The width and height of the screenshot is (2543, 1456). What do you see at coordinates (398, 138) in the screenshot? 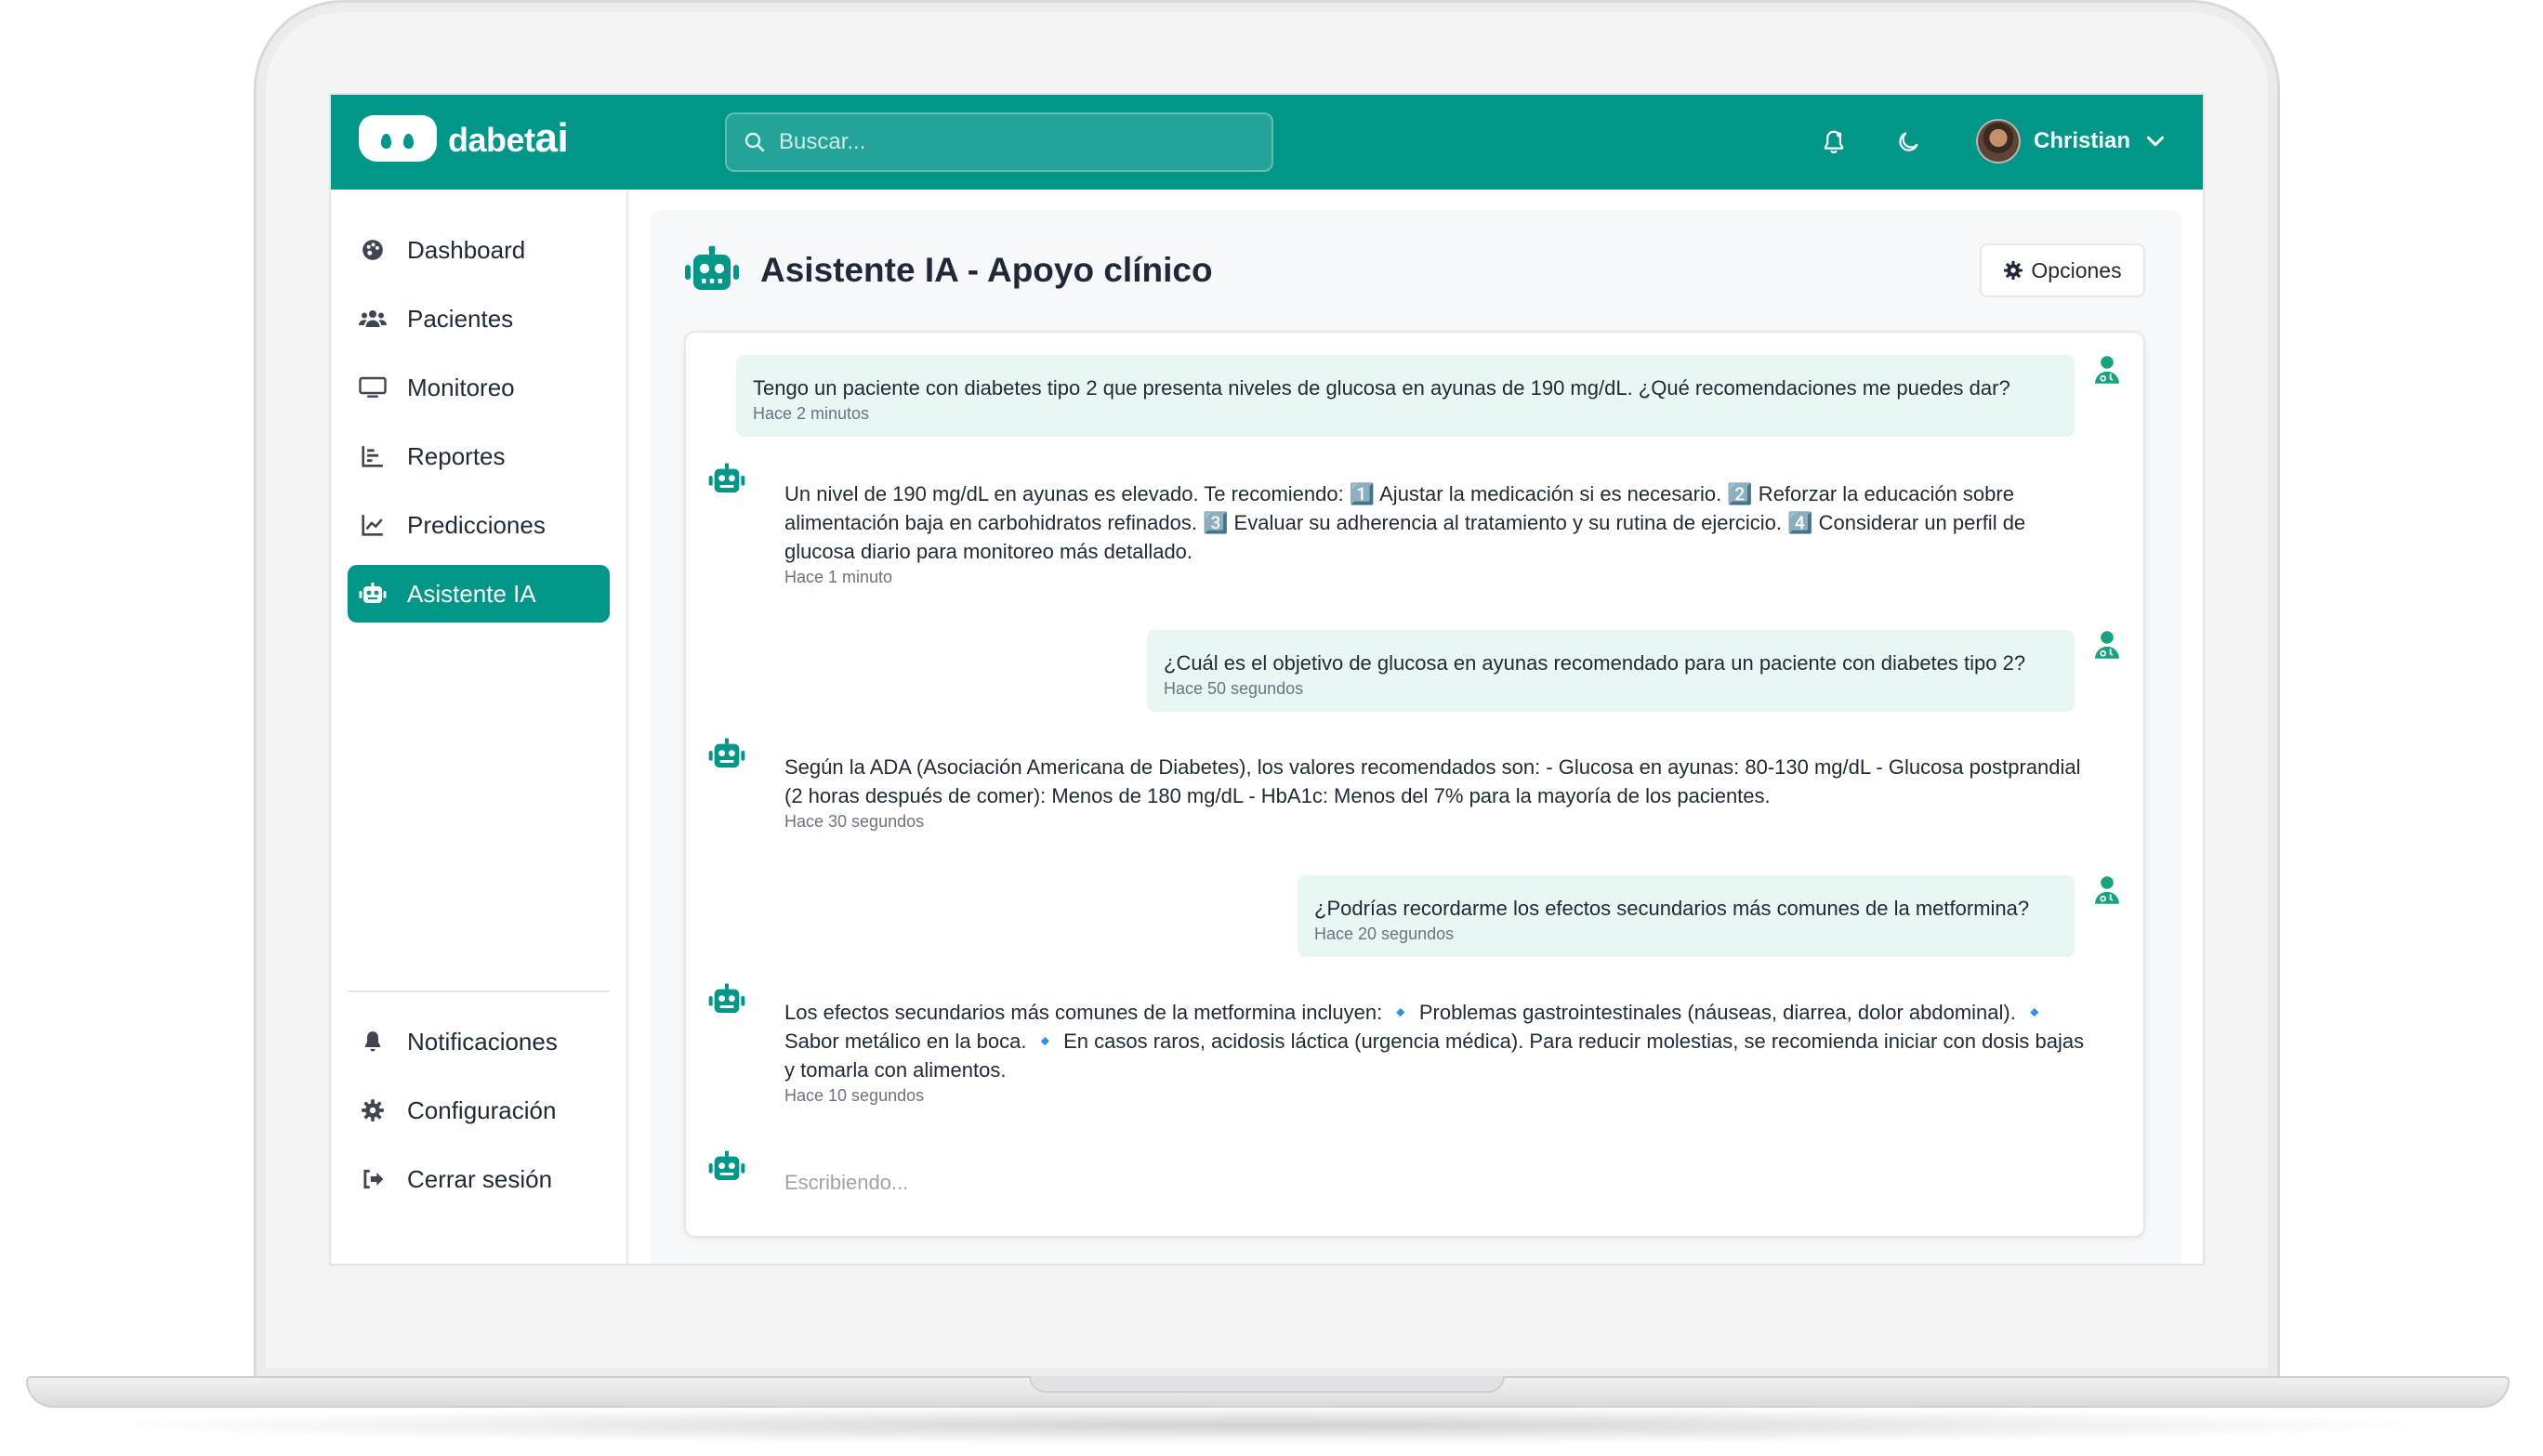
I see `logo-mark-icon` at bounding box center [398, 138].